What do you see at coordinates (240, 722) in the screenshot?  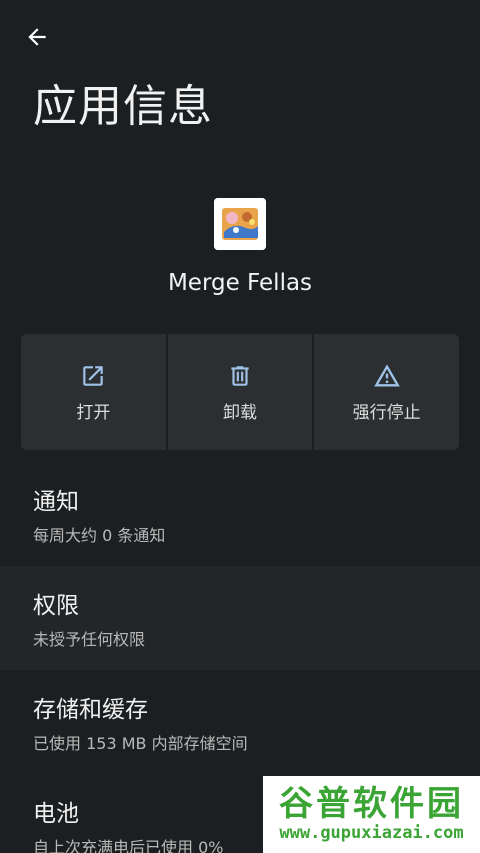 I see `list-item-storage: 存储和缓存 已使用 153 MB 内部存储空间` at bounding box center [240, 722].